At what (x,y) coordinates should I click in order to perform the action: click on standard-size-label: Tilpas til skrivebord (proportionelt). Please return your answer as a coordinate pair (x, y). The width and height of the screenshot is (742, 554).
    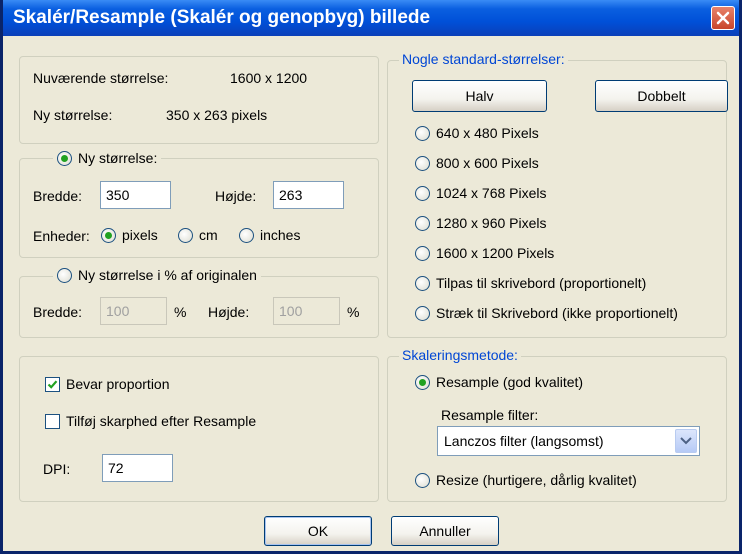
    Looking at the image, I should click on (541, 283).